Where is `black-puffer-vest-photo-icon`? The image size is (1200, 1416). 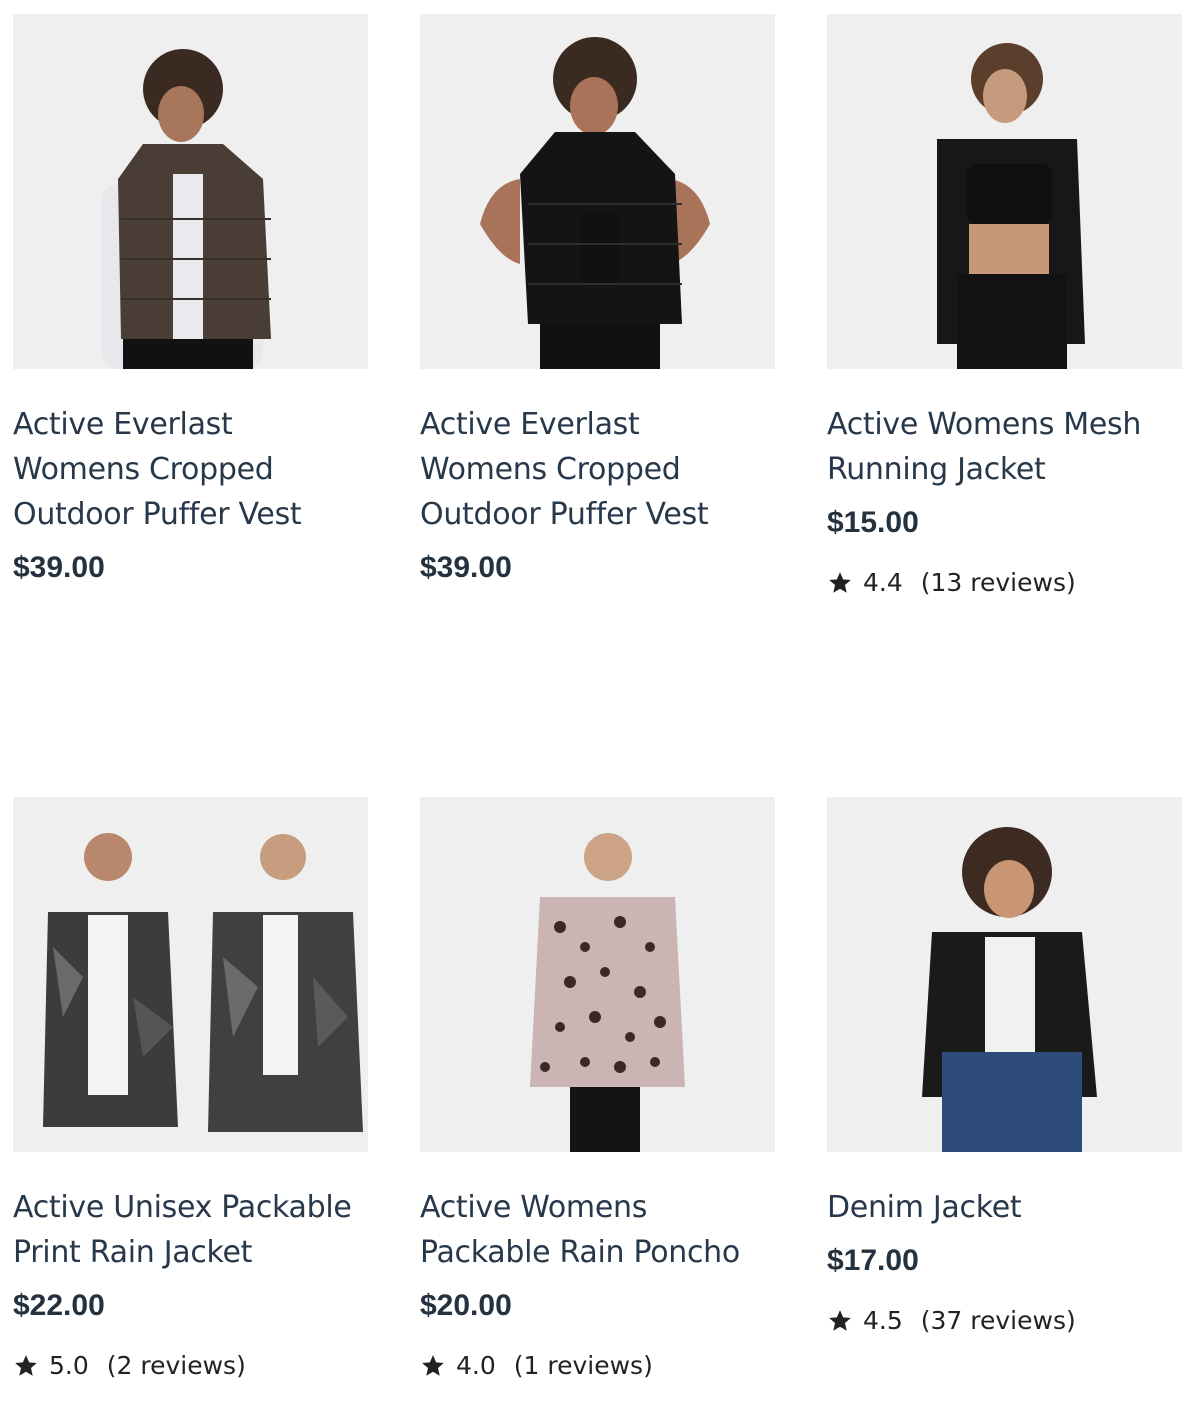
black-puffer-vest-photo-icon is located at coordinates (597, 191).